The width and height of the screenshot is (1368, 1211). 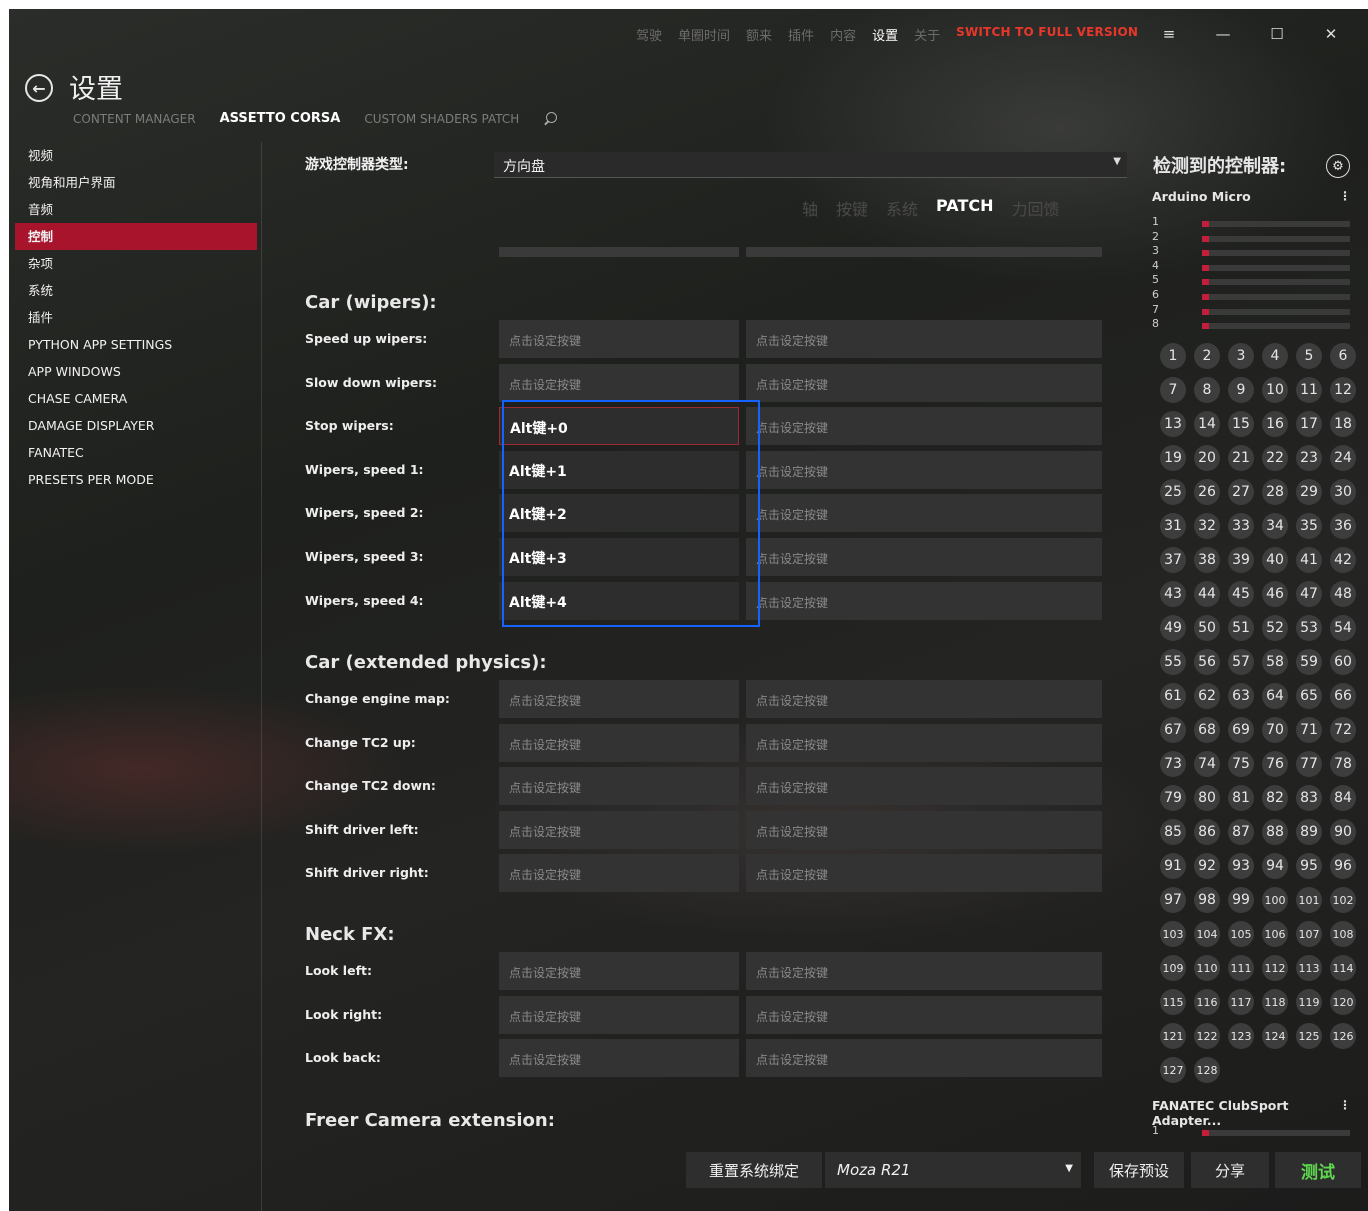 What do you see at coordinates (1207, 730) in the screenshot?
I see `controller-button-indicator: 68` at bounding box center [1207, 730].